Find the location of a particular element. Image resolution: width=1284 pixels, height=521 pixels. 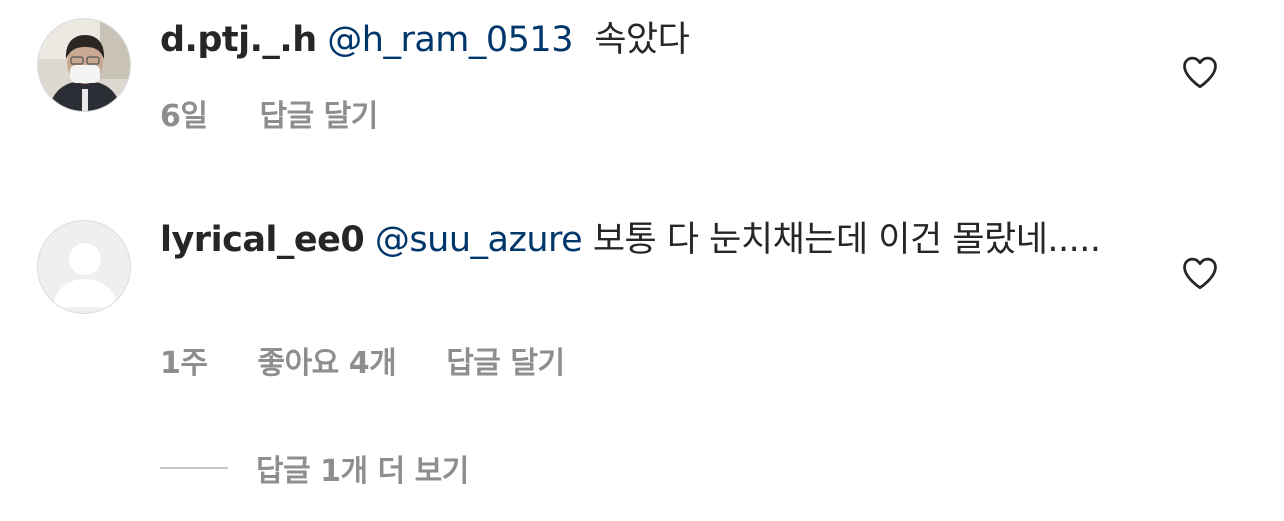

divider-line is located at coordinates (194, 468).